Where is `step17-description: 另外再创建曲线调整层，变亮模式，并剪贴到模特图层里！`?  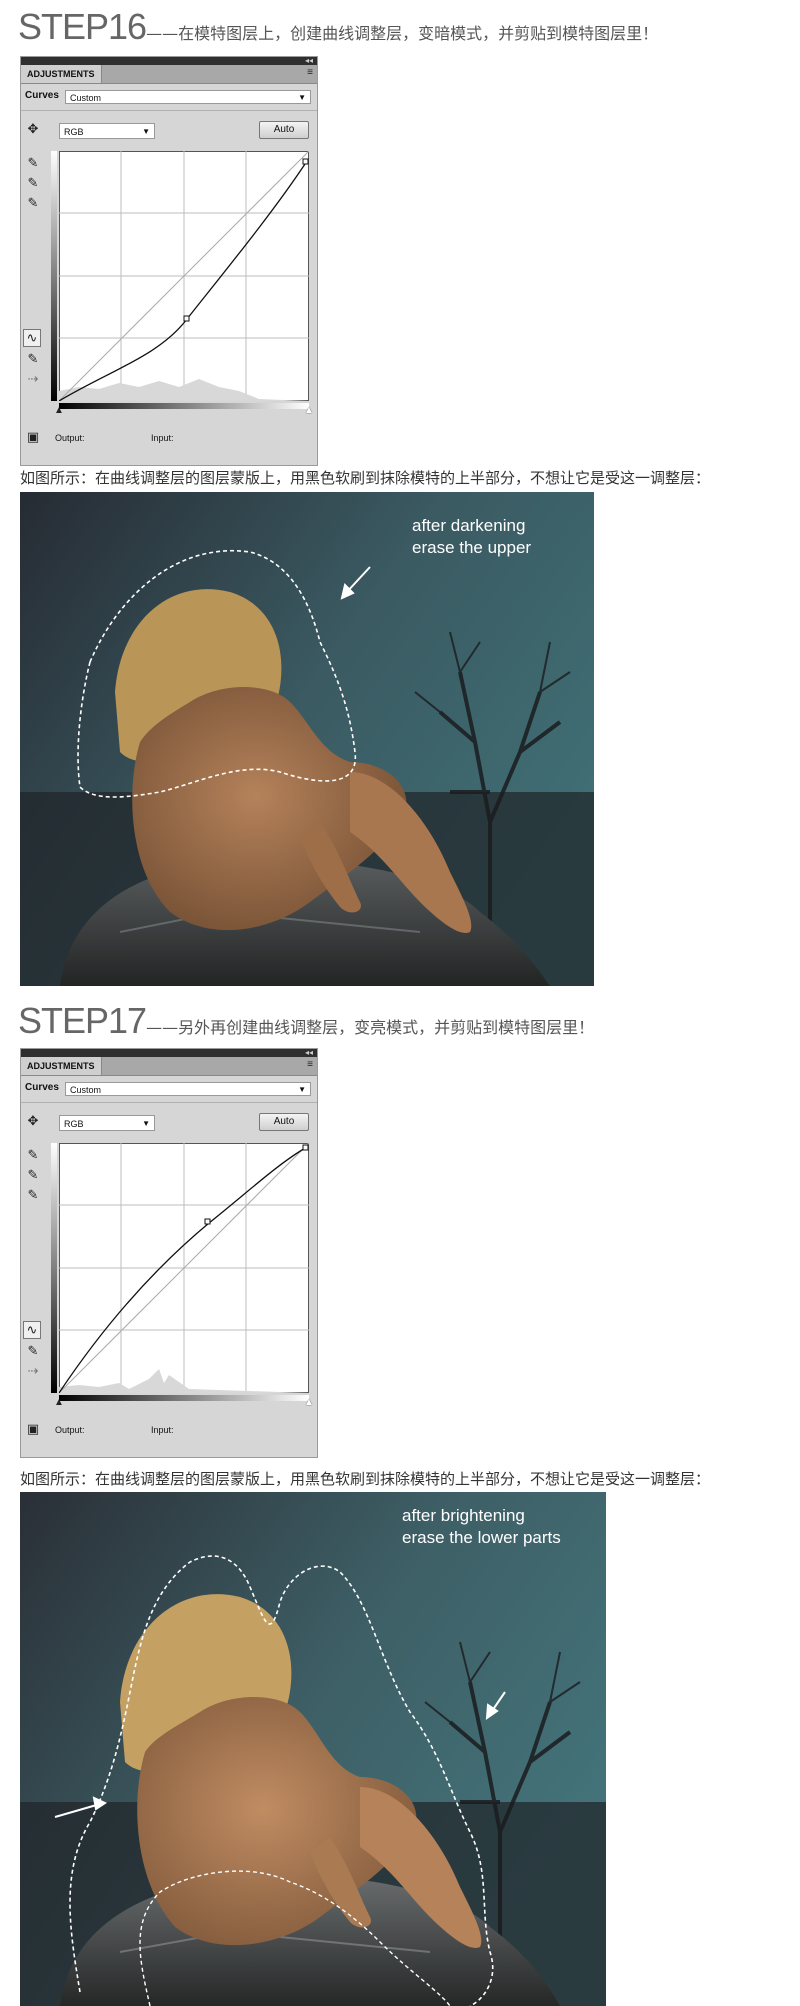
step17-description: 另外再创建曲线调整层，变亮模式，并剪贴到模特图层里！ is located at coordinates (386, 1027).